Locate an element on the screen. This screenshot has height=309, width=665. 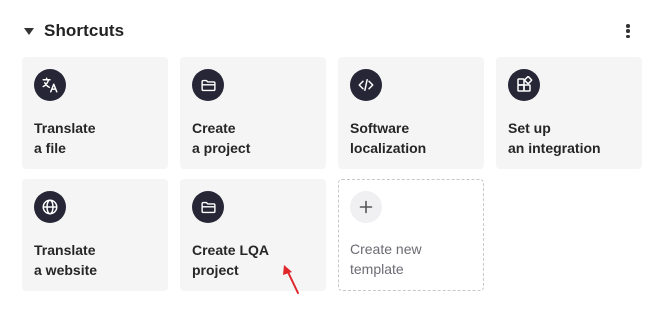
shortcut-label: Create a project is located at coordinates (221, 138).